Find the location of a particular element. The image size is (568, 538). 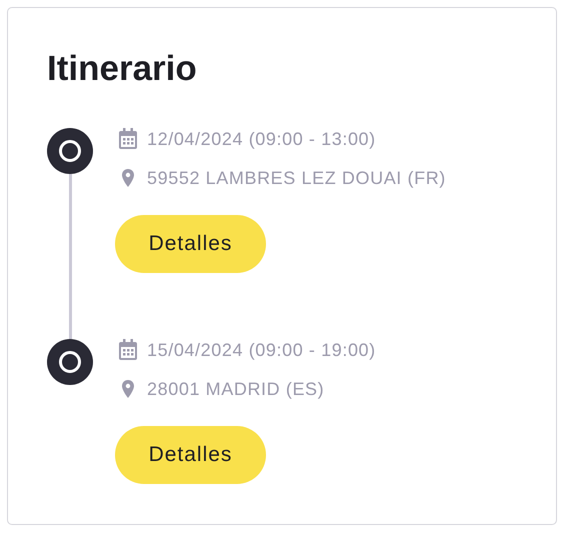

date-text: 12/04/2024 (09:00 - 13:00) is located at coordinates (261, 139).